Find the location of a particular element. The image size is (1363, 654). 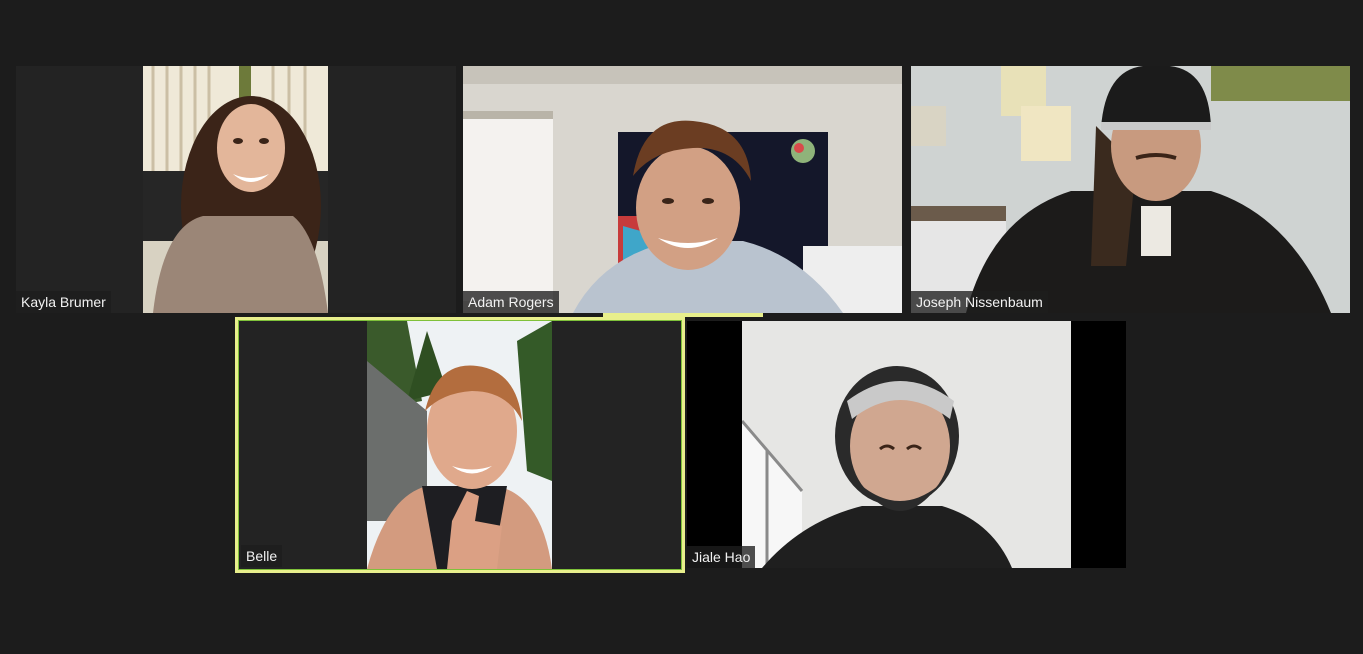

participant-name-label: Kayla Brumer is located at coordinates (63, 302).